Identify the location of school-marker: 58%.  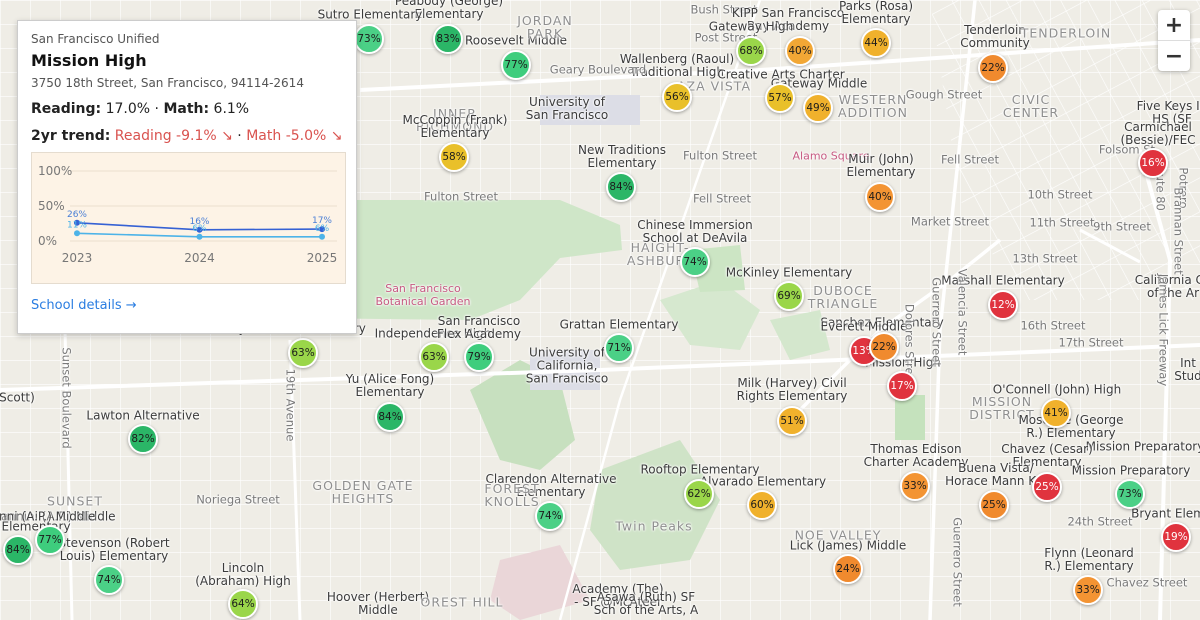
(454, 157).